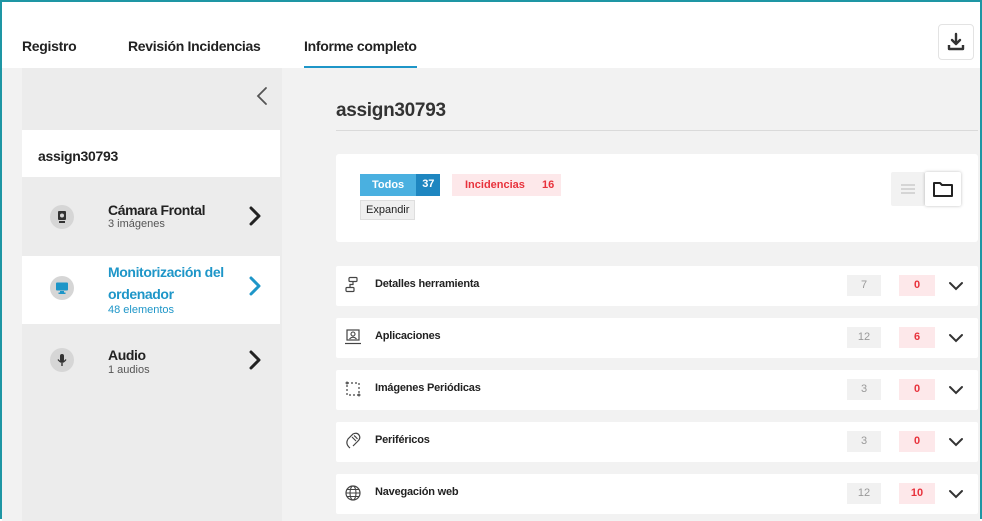 Image resolution: width=982 pixels, height=521 pixels. Describe the element at coordinates (351, 284) in the screenshot. I see `tool-details-icon` at that location.